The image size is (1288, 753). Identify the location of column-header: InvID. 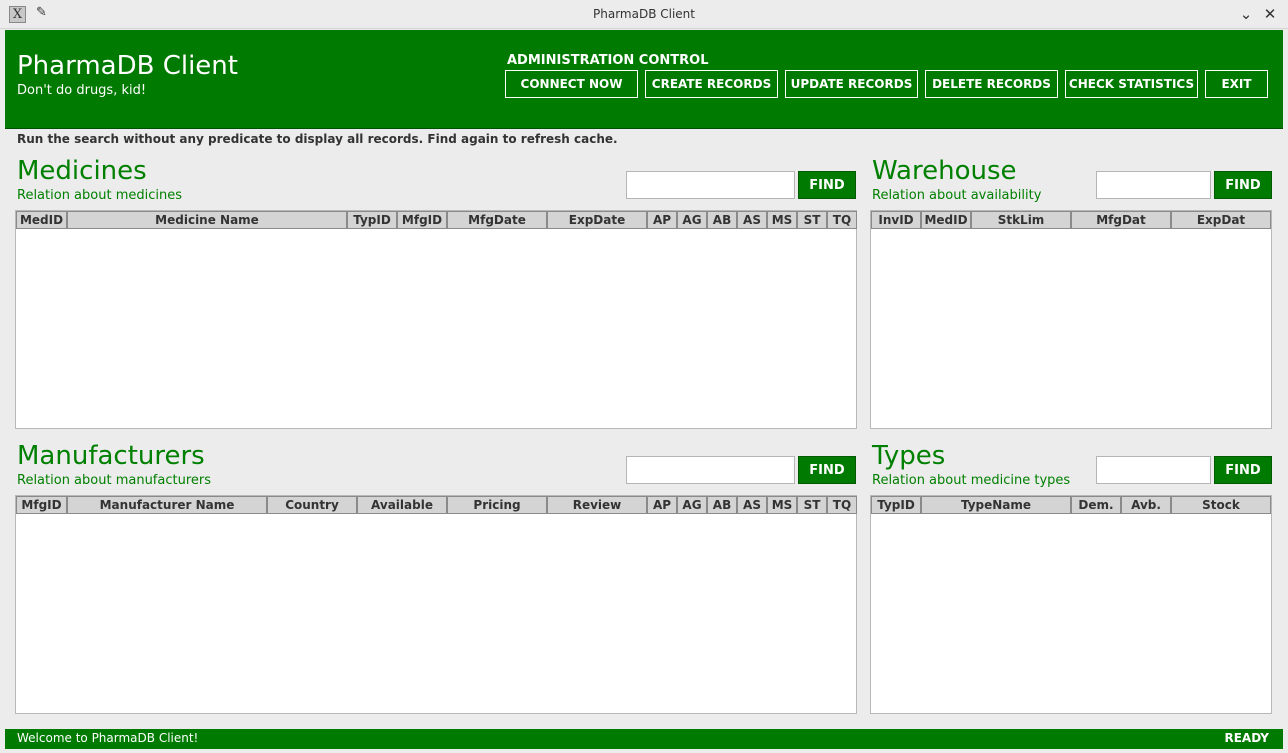
(896, 220).